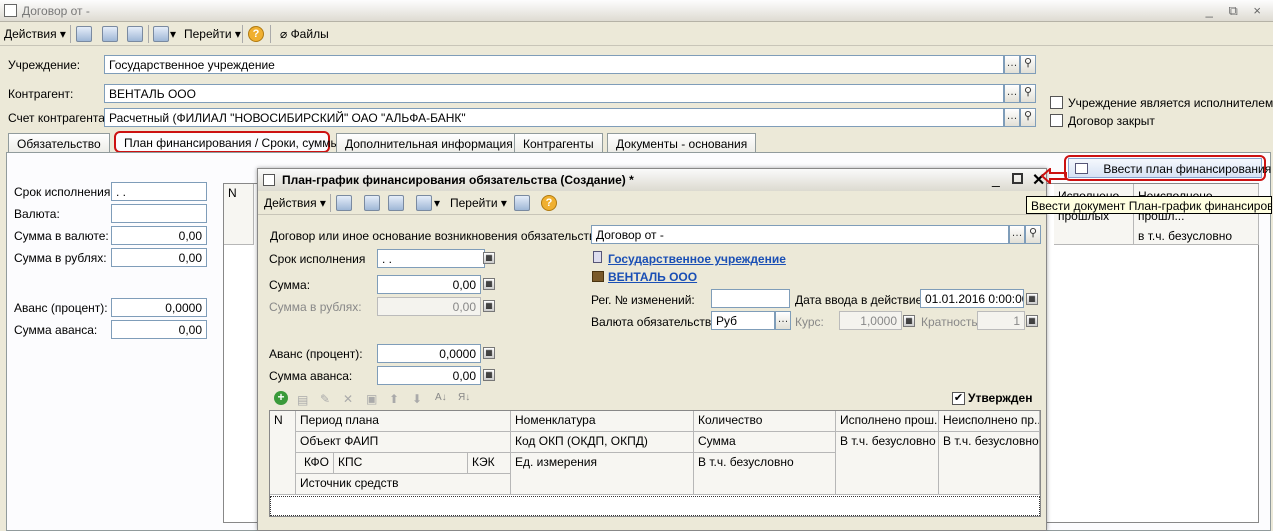  I want to click on sort-desc-icon: Я↓, so click(464, 397).